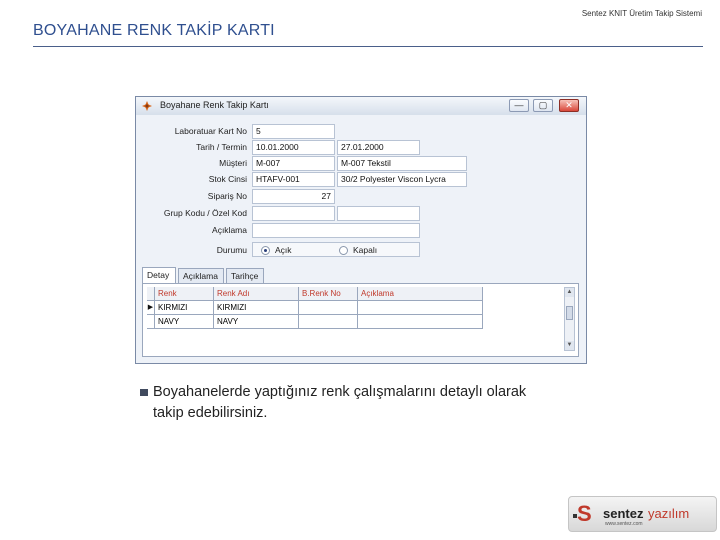 This screenshot has height=540, width=720. I want to click on app-icon, so click(147, 106).